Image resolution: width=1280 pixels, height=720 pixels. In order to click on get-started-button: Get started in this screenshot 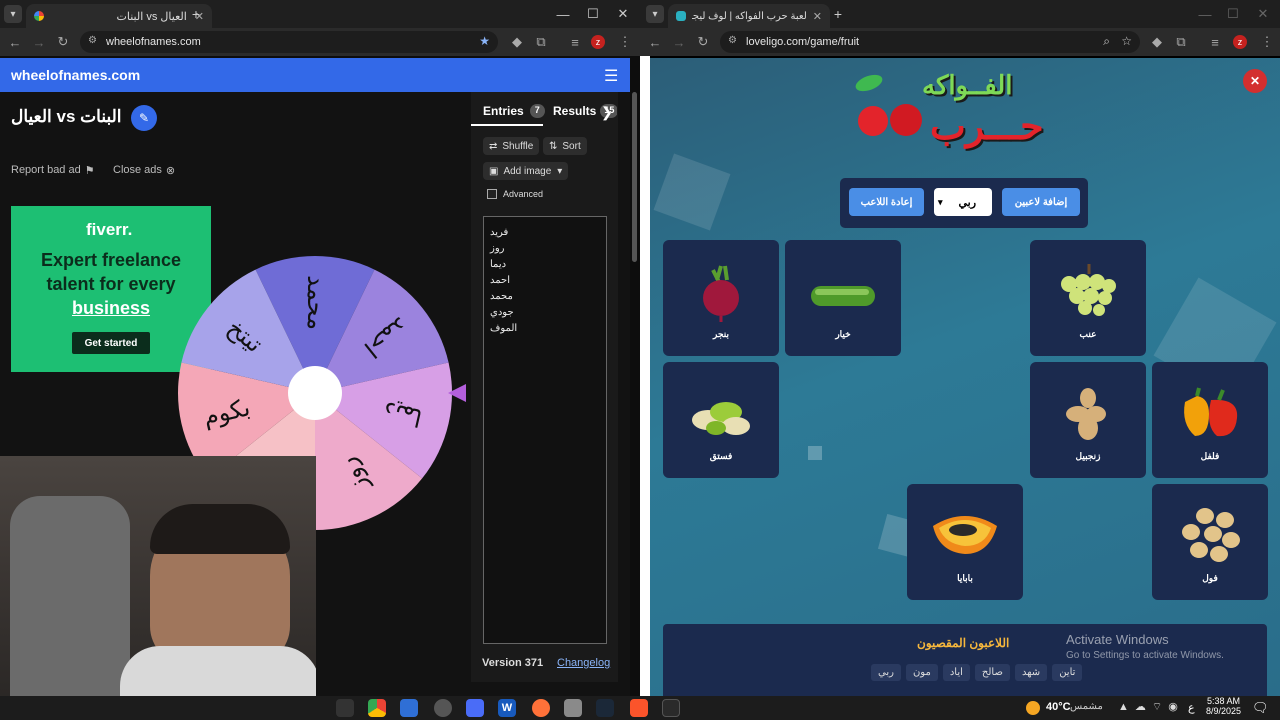, I will do `click(111, 343)`.